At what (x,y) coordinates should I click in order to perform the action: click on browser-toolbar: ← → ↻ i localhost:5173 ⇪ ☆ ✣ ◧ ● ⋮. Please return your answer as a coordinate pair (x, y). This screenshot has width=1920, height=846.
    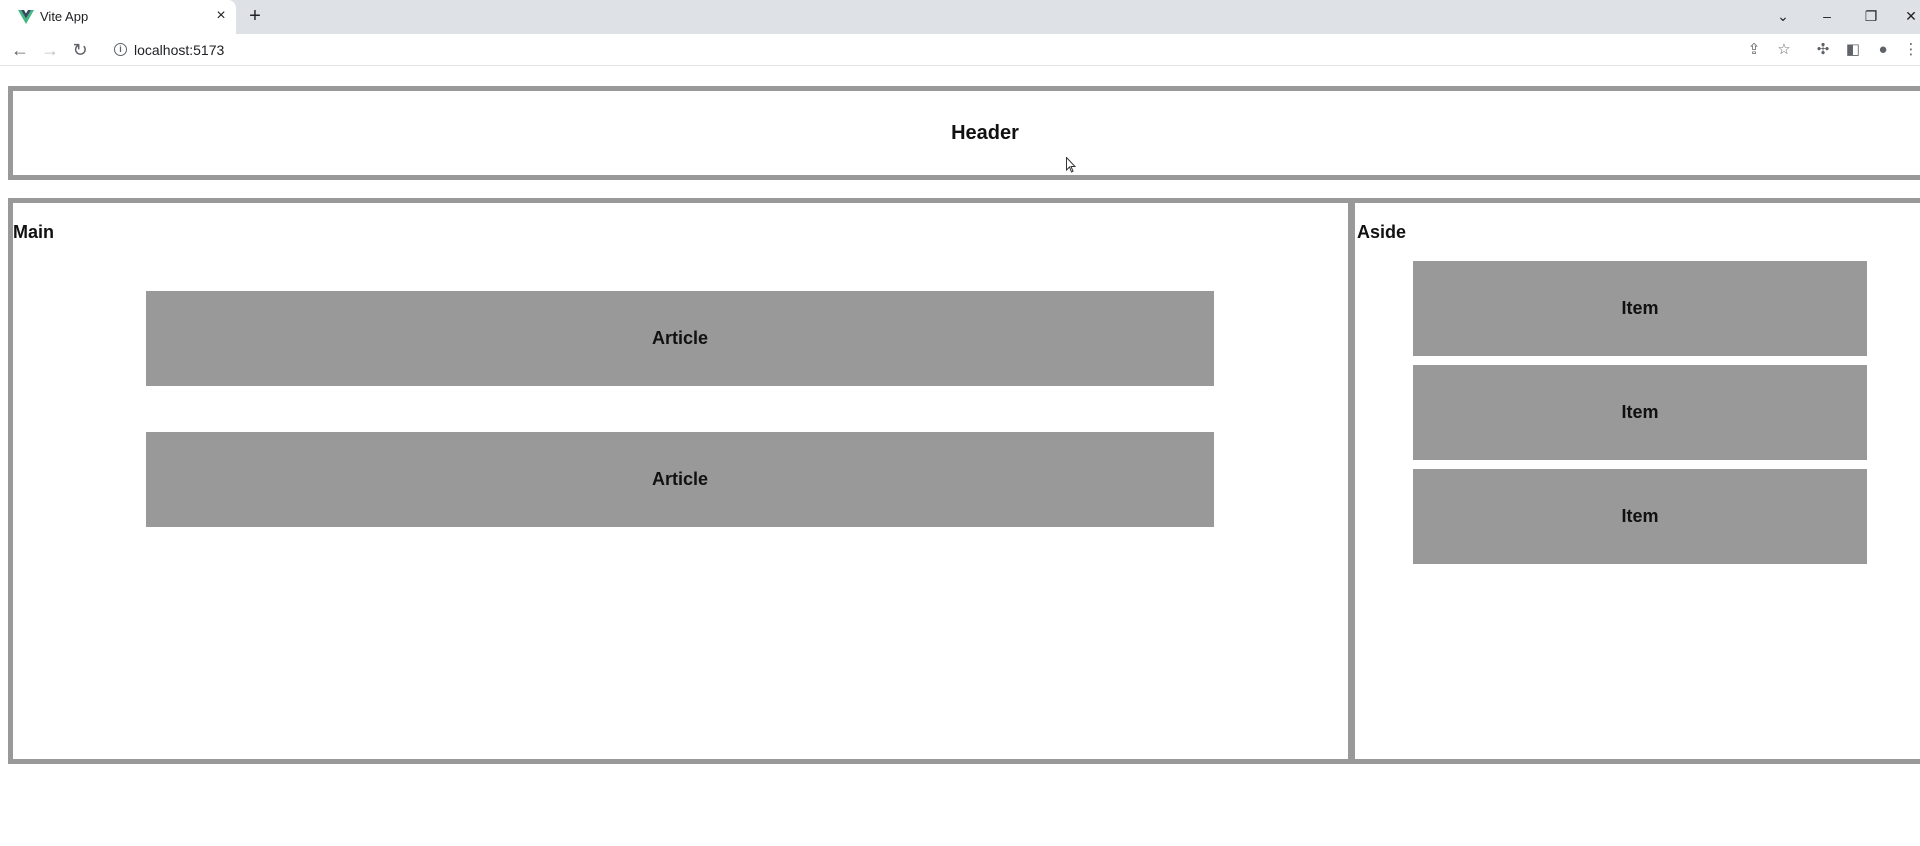
    Looking at the image, I should click on (960, 50).